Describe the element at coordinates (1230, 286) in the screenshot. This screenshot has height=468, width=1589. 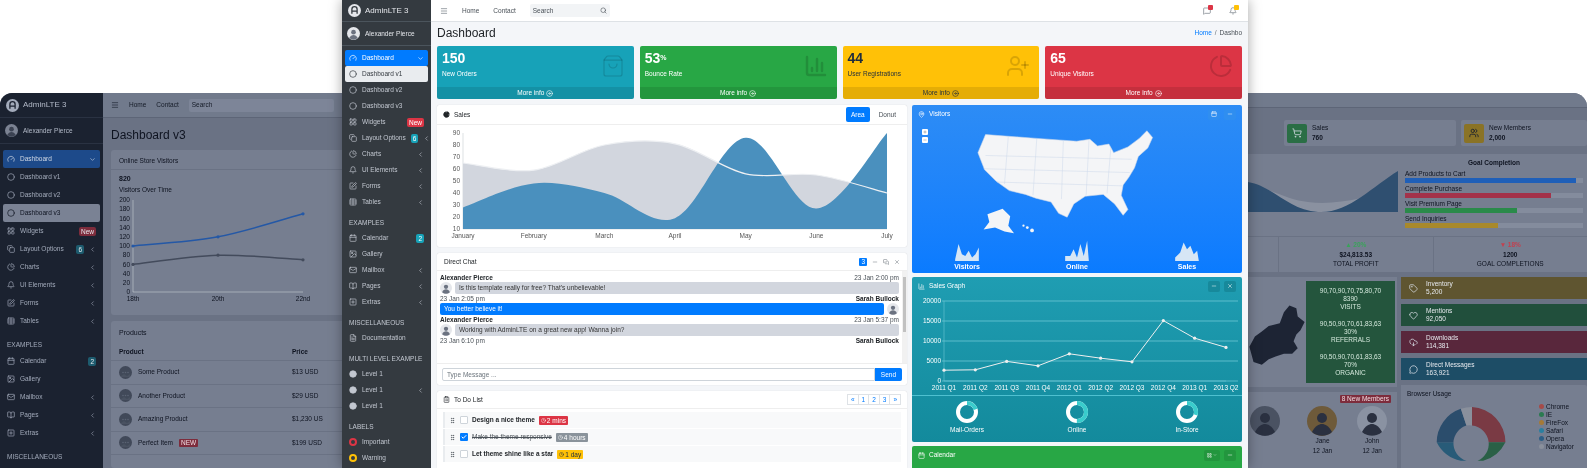
I see `close-button` at that location.